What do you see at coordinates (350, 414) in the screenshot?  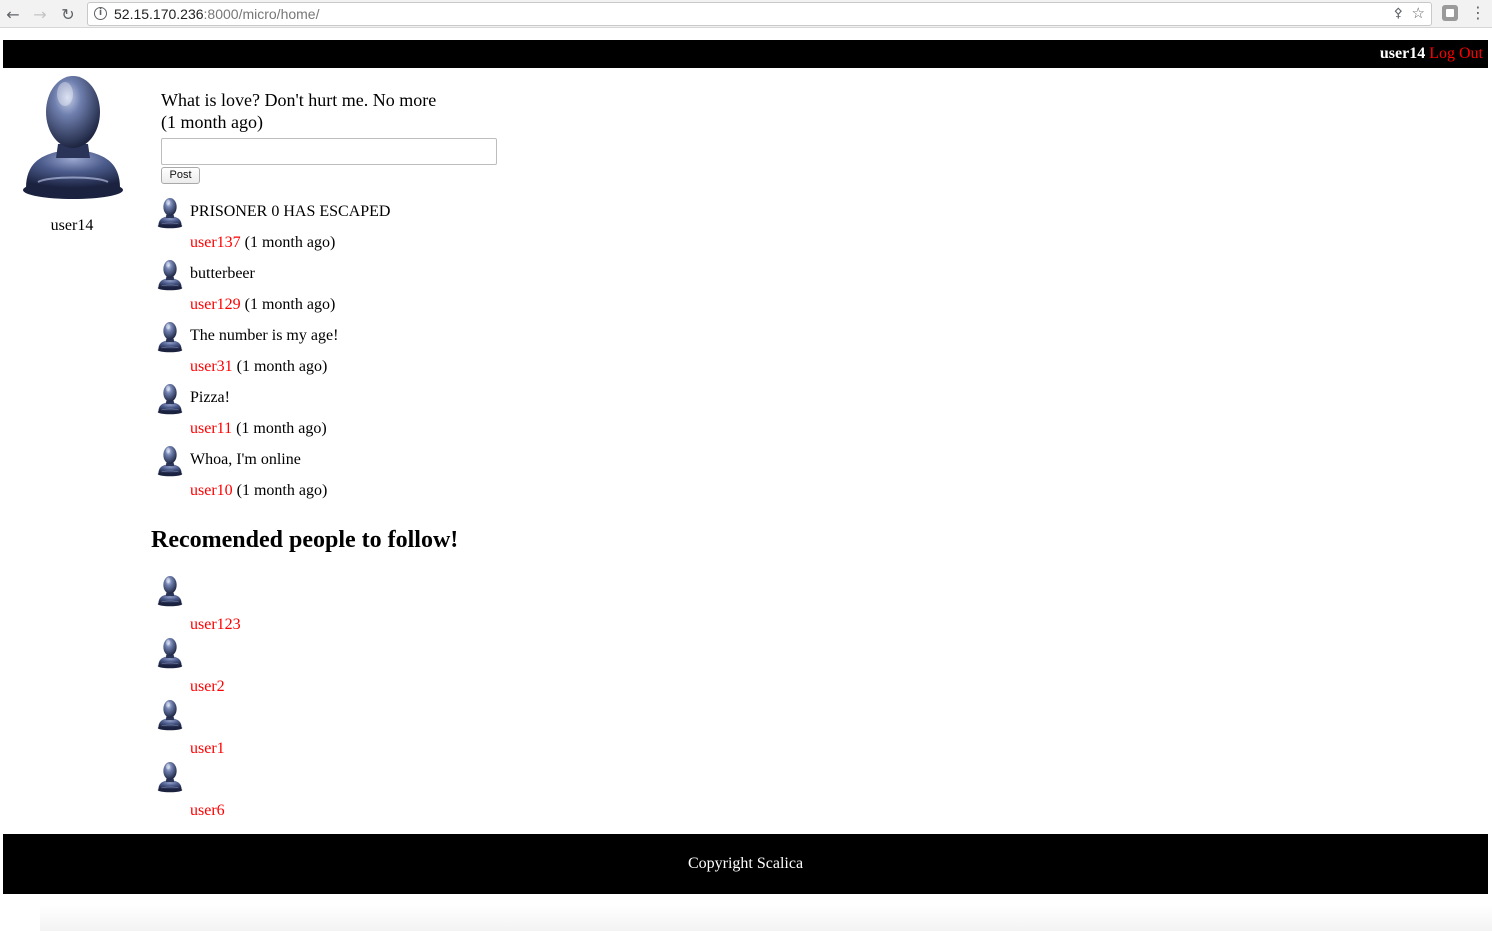 I see `feed-item: Pizza! user11 (1 month ago)` at bounding box center [350, 414].